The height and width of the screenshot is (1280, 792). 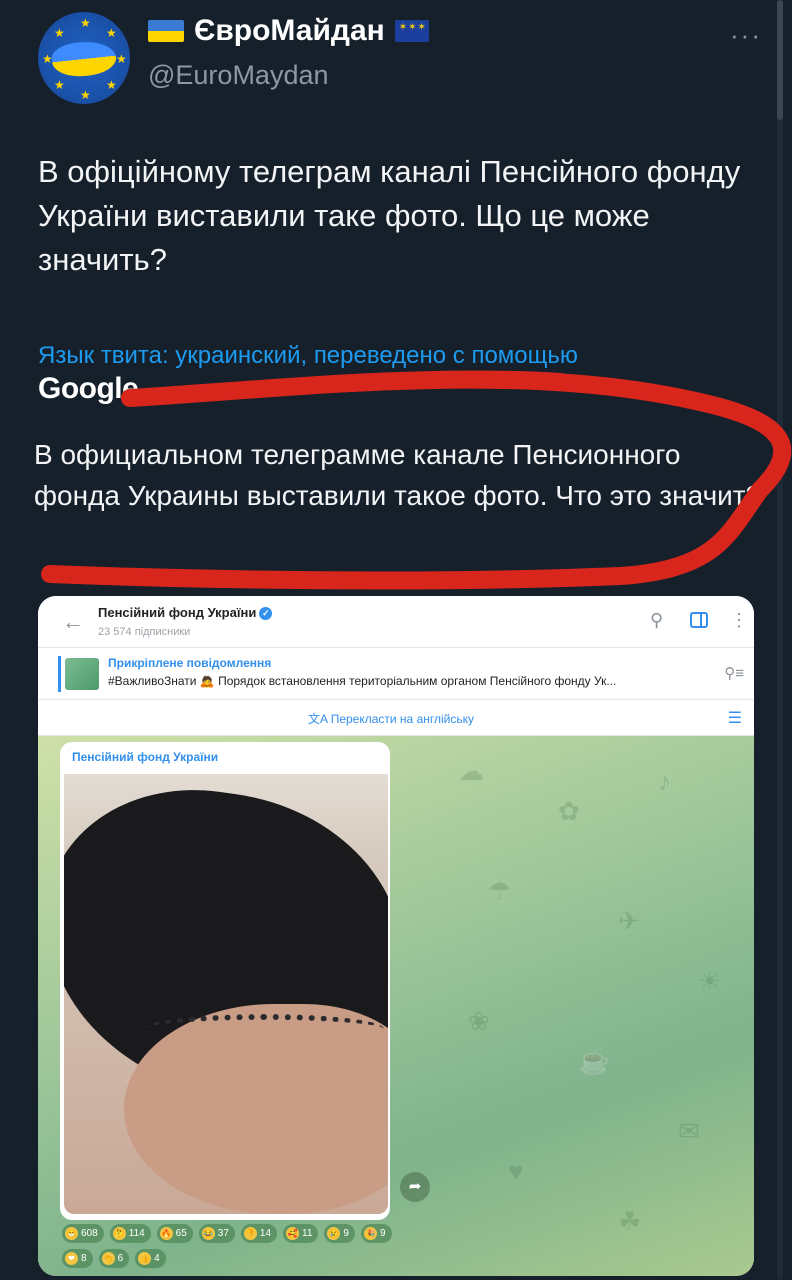 What do you see at coordinates (471, 771) in the screenshot?
I see `doodle-icon: ☁` at bounding box center [471, 771].